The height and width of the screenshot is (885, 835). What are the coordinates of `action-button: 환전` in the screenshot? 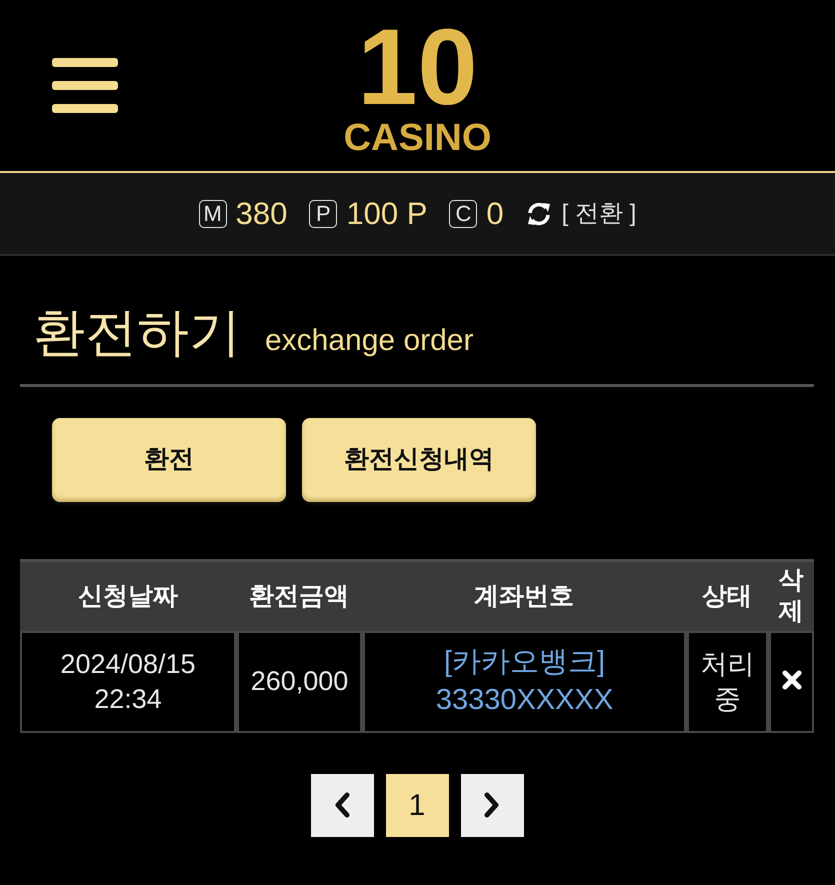 It's located at (169, 460).